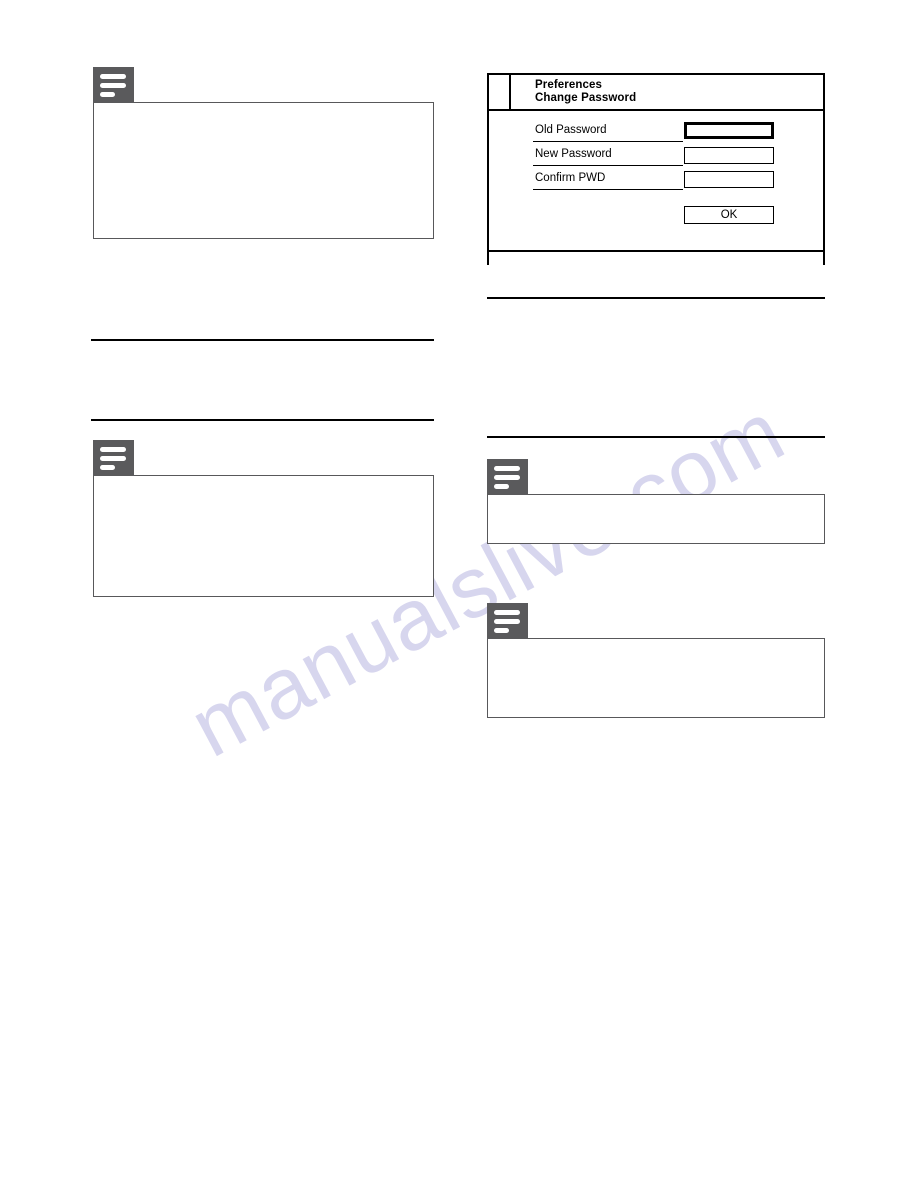 This screenshot has height=1188, width=918. Describe the element at coordinates (263, 536) in the screenshot. I see `note-body-left-bottom` at that location.